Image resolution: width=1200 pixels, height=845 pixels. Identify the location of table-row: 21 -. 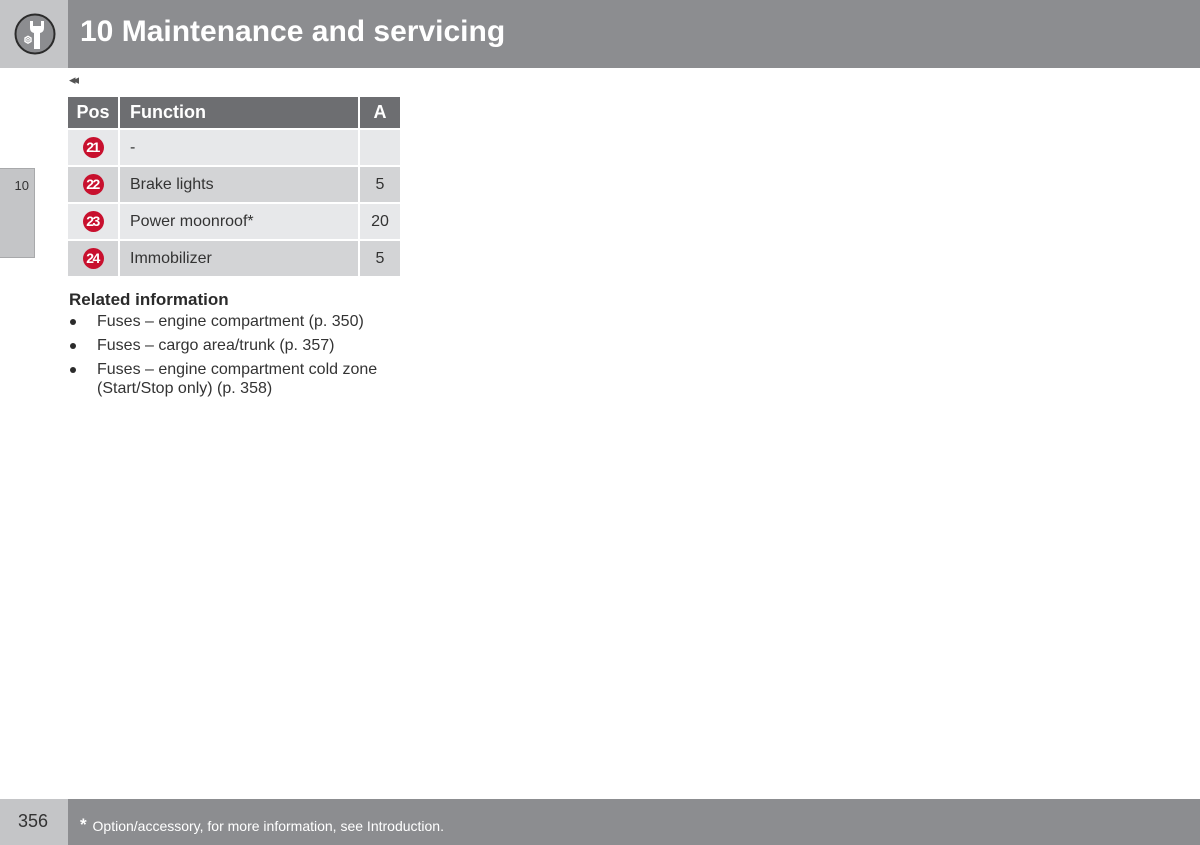
(234, 147).